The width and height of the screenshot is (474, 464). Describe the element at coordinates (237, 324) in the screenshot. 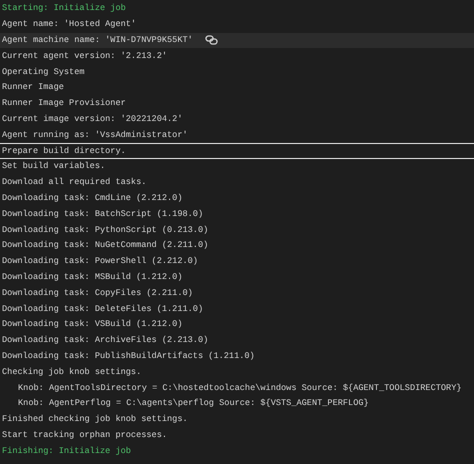

I see `log-line: Downloading task: VSBuild (1.212.0)` at that location.